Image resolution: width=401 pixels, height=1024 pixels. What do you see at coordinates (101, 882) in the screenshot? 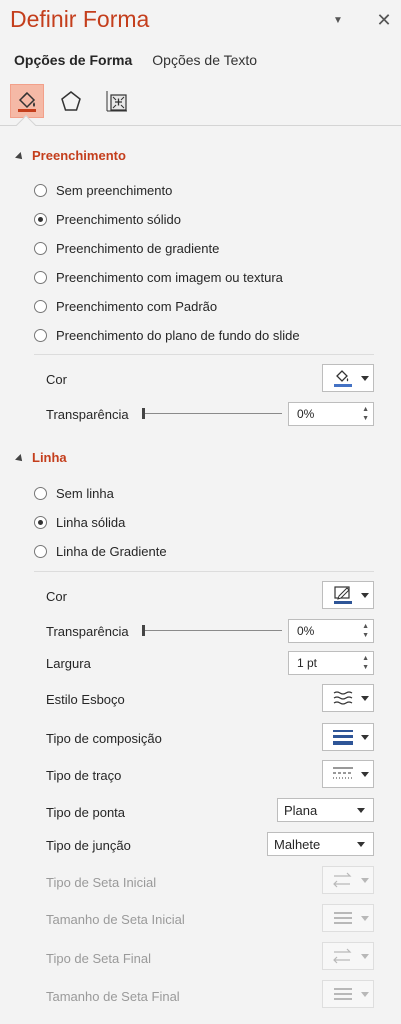
I see `begin-arrow-type-label: Tipo de Seta Inicial` at bounding box center [101, 882].